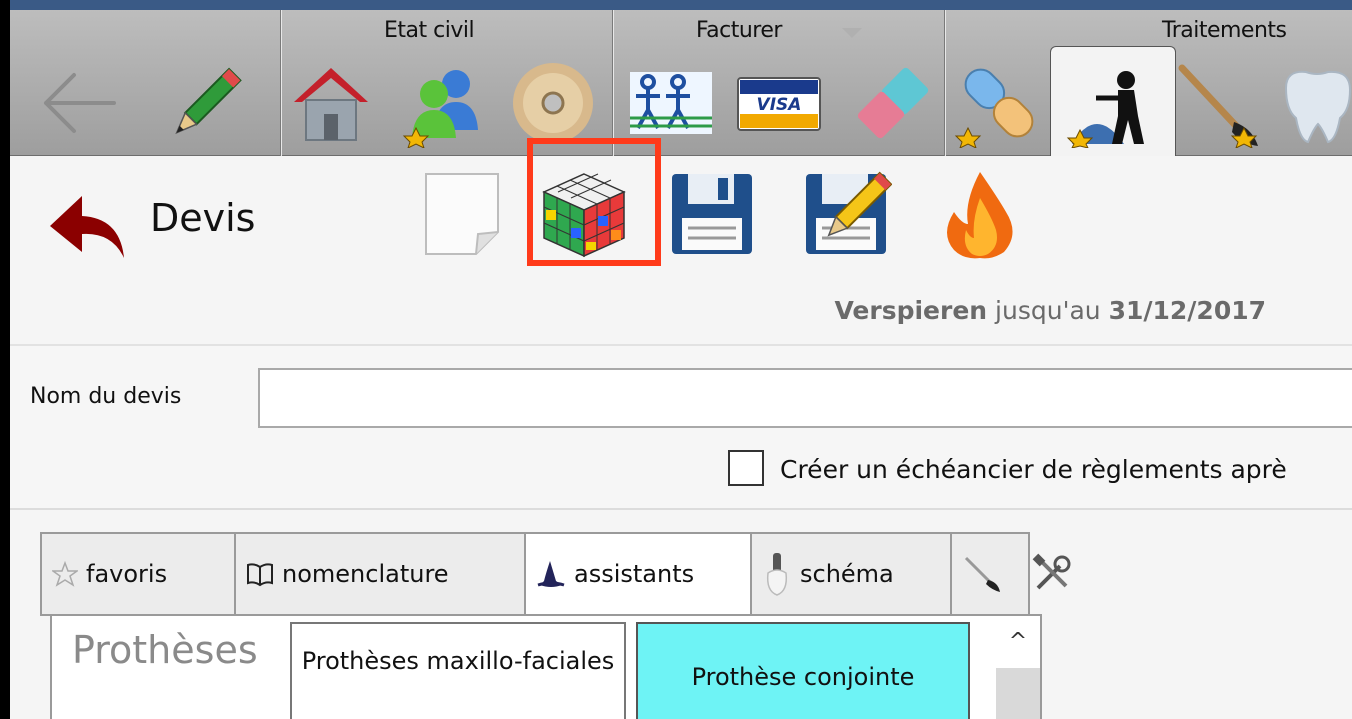 The image size is (1352, 719). What do you see at coordinates (458, 670) in the screenshot?
I see `prostheses-maxillofacial-button: Prothèses maxillo-faciales` at bounding box center [458, 670].